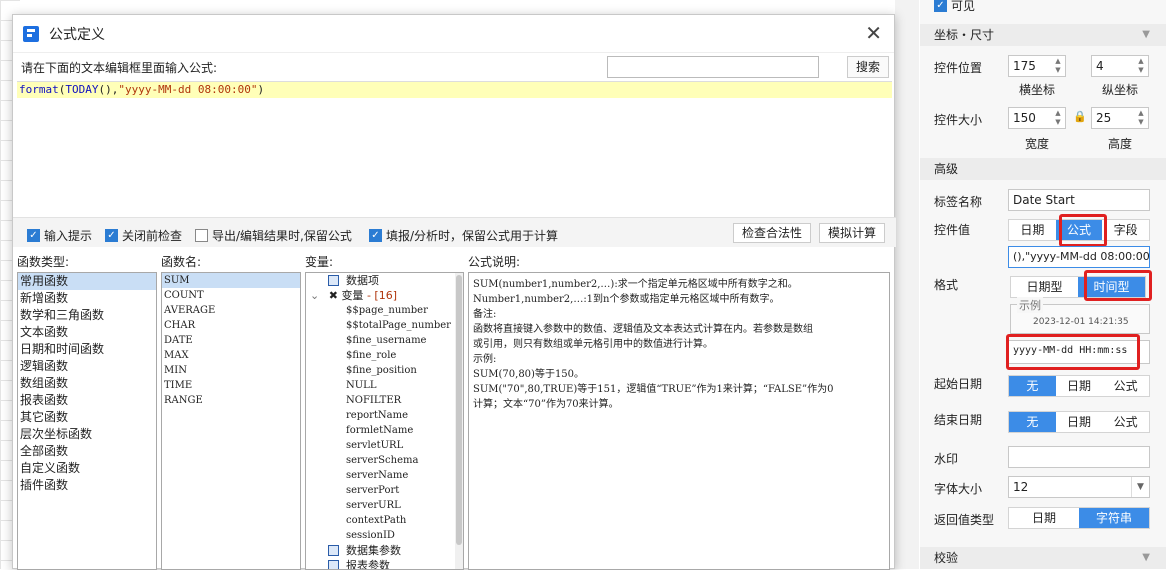 Image resolution: width=1166 pixels, height=570 pixels. What do you see at coordinates (384, 445) in the screenshot?
I see `variable-item: servletURL` at bounding box center [384, 445].